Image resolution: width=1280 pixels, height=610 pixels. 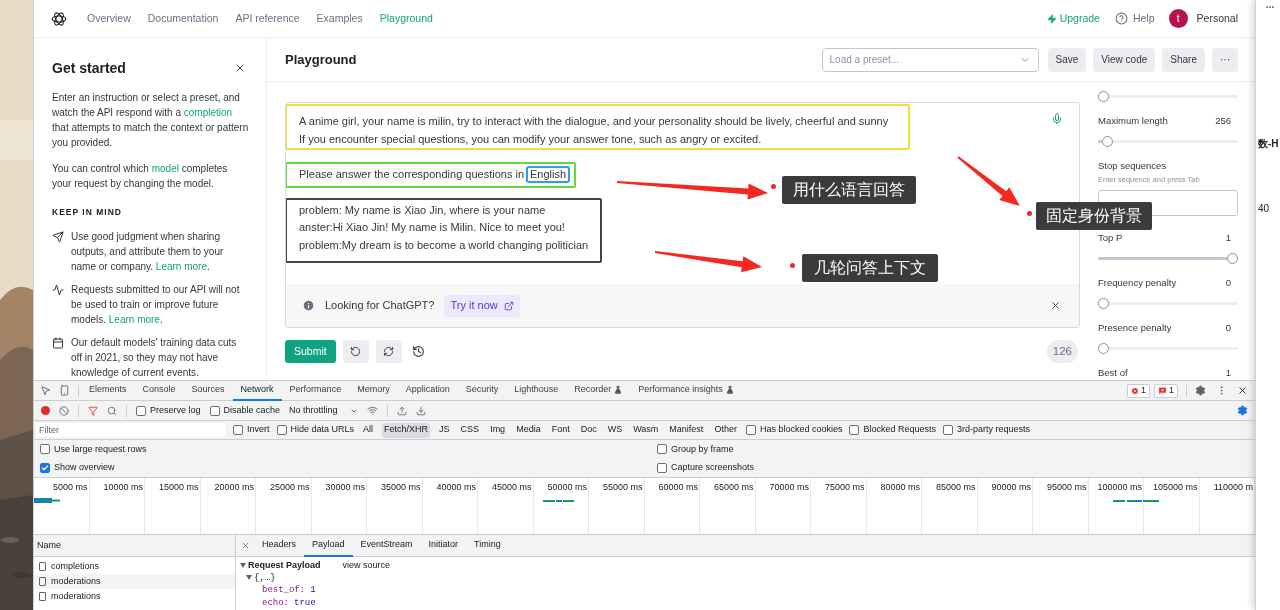 What do you see at coordinates (406, 430) in the screenshot?
I see `type-filter-button: Fetch/XHR` at bounding box center [406, 430].